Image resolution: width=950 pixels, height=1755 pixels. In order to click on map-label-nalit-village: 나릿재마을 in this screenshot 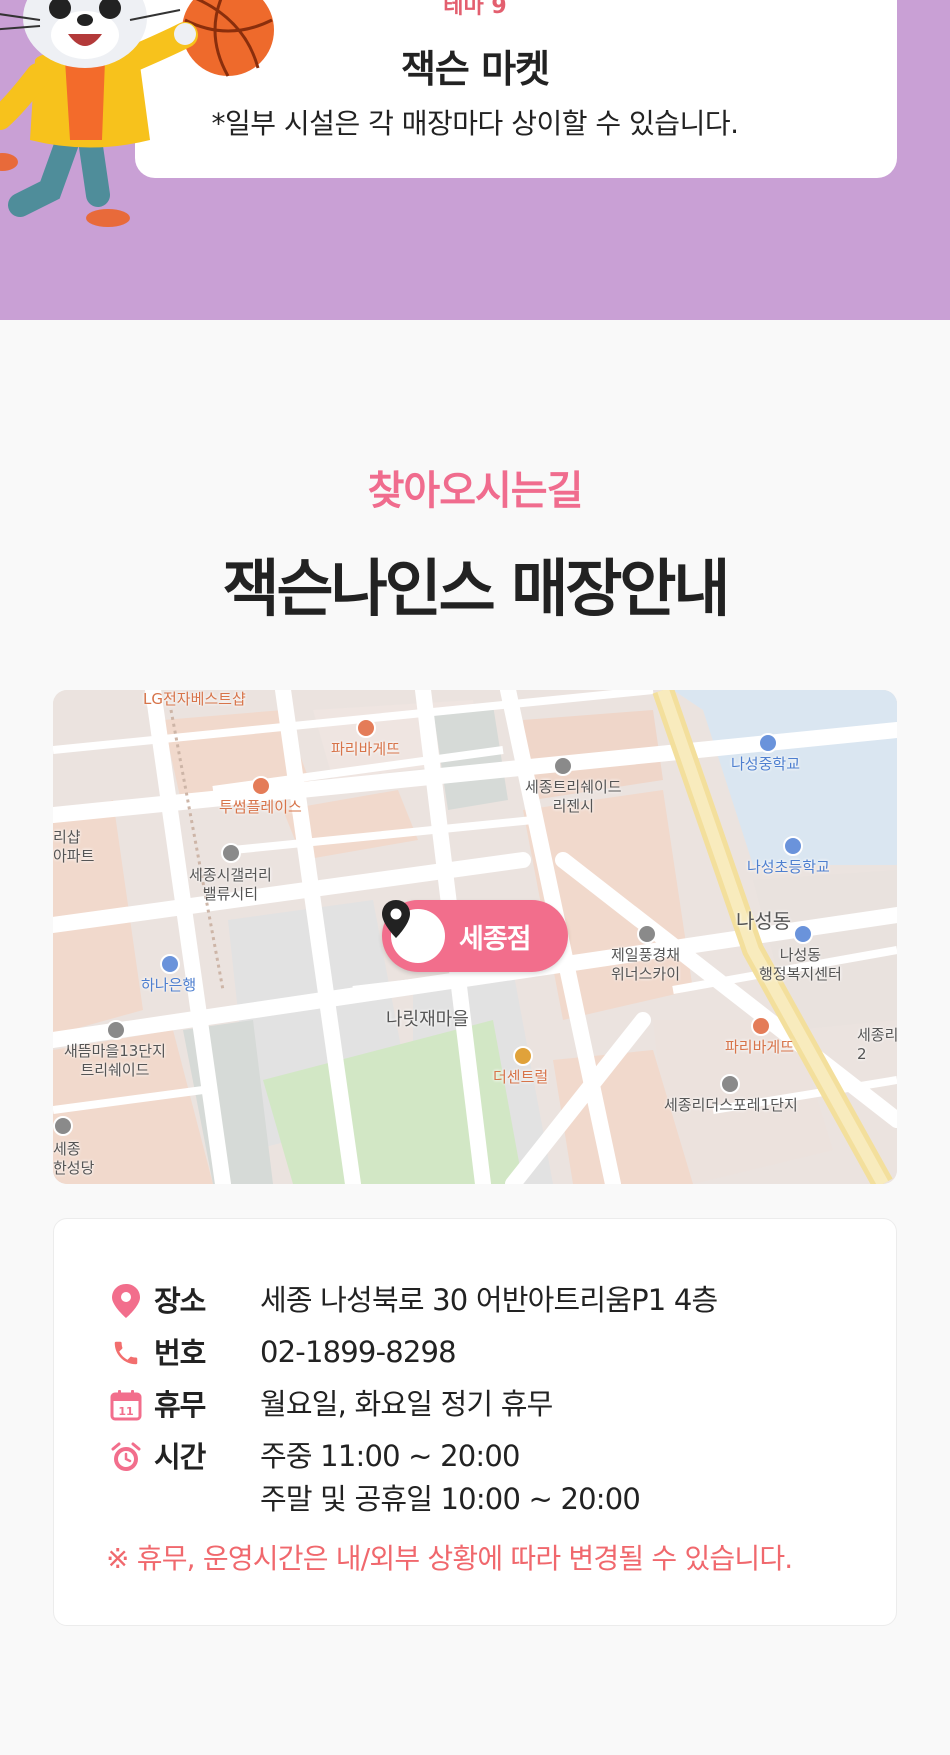, I will do `click(427, 1019)`.